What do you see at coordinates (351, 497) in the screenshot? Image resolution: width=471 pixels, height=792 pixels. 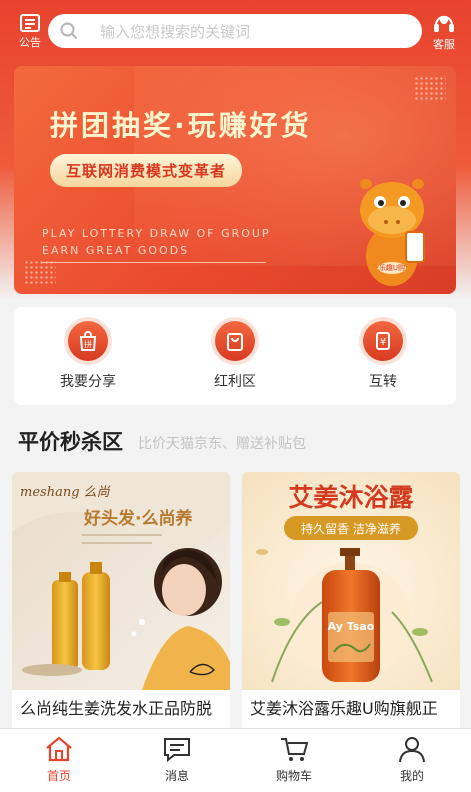 I see `product-headline: 艾姜沐浴露` at bounding box center [351, 497].